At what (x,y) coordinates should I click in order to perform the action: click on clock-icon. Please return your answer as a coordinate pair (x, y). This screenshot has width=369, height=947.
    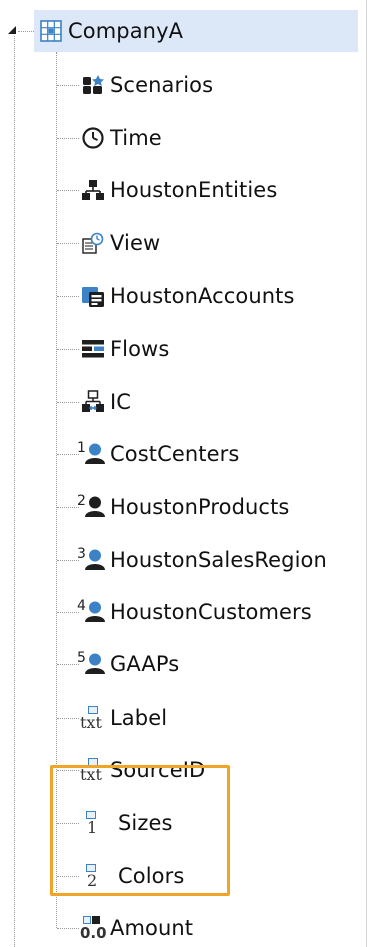
    Looking at the image, I should click on (93, 138).